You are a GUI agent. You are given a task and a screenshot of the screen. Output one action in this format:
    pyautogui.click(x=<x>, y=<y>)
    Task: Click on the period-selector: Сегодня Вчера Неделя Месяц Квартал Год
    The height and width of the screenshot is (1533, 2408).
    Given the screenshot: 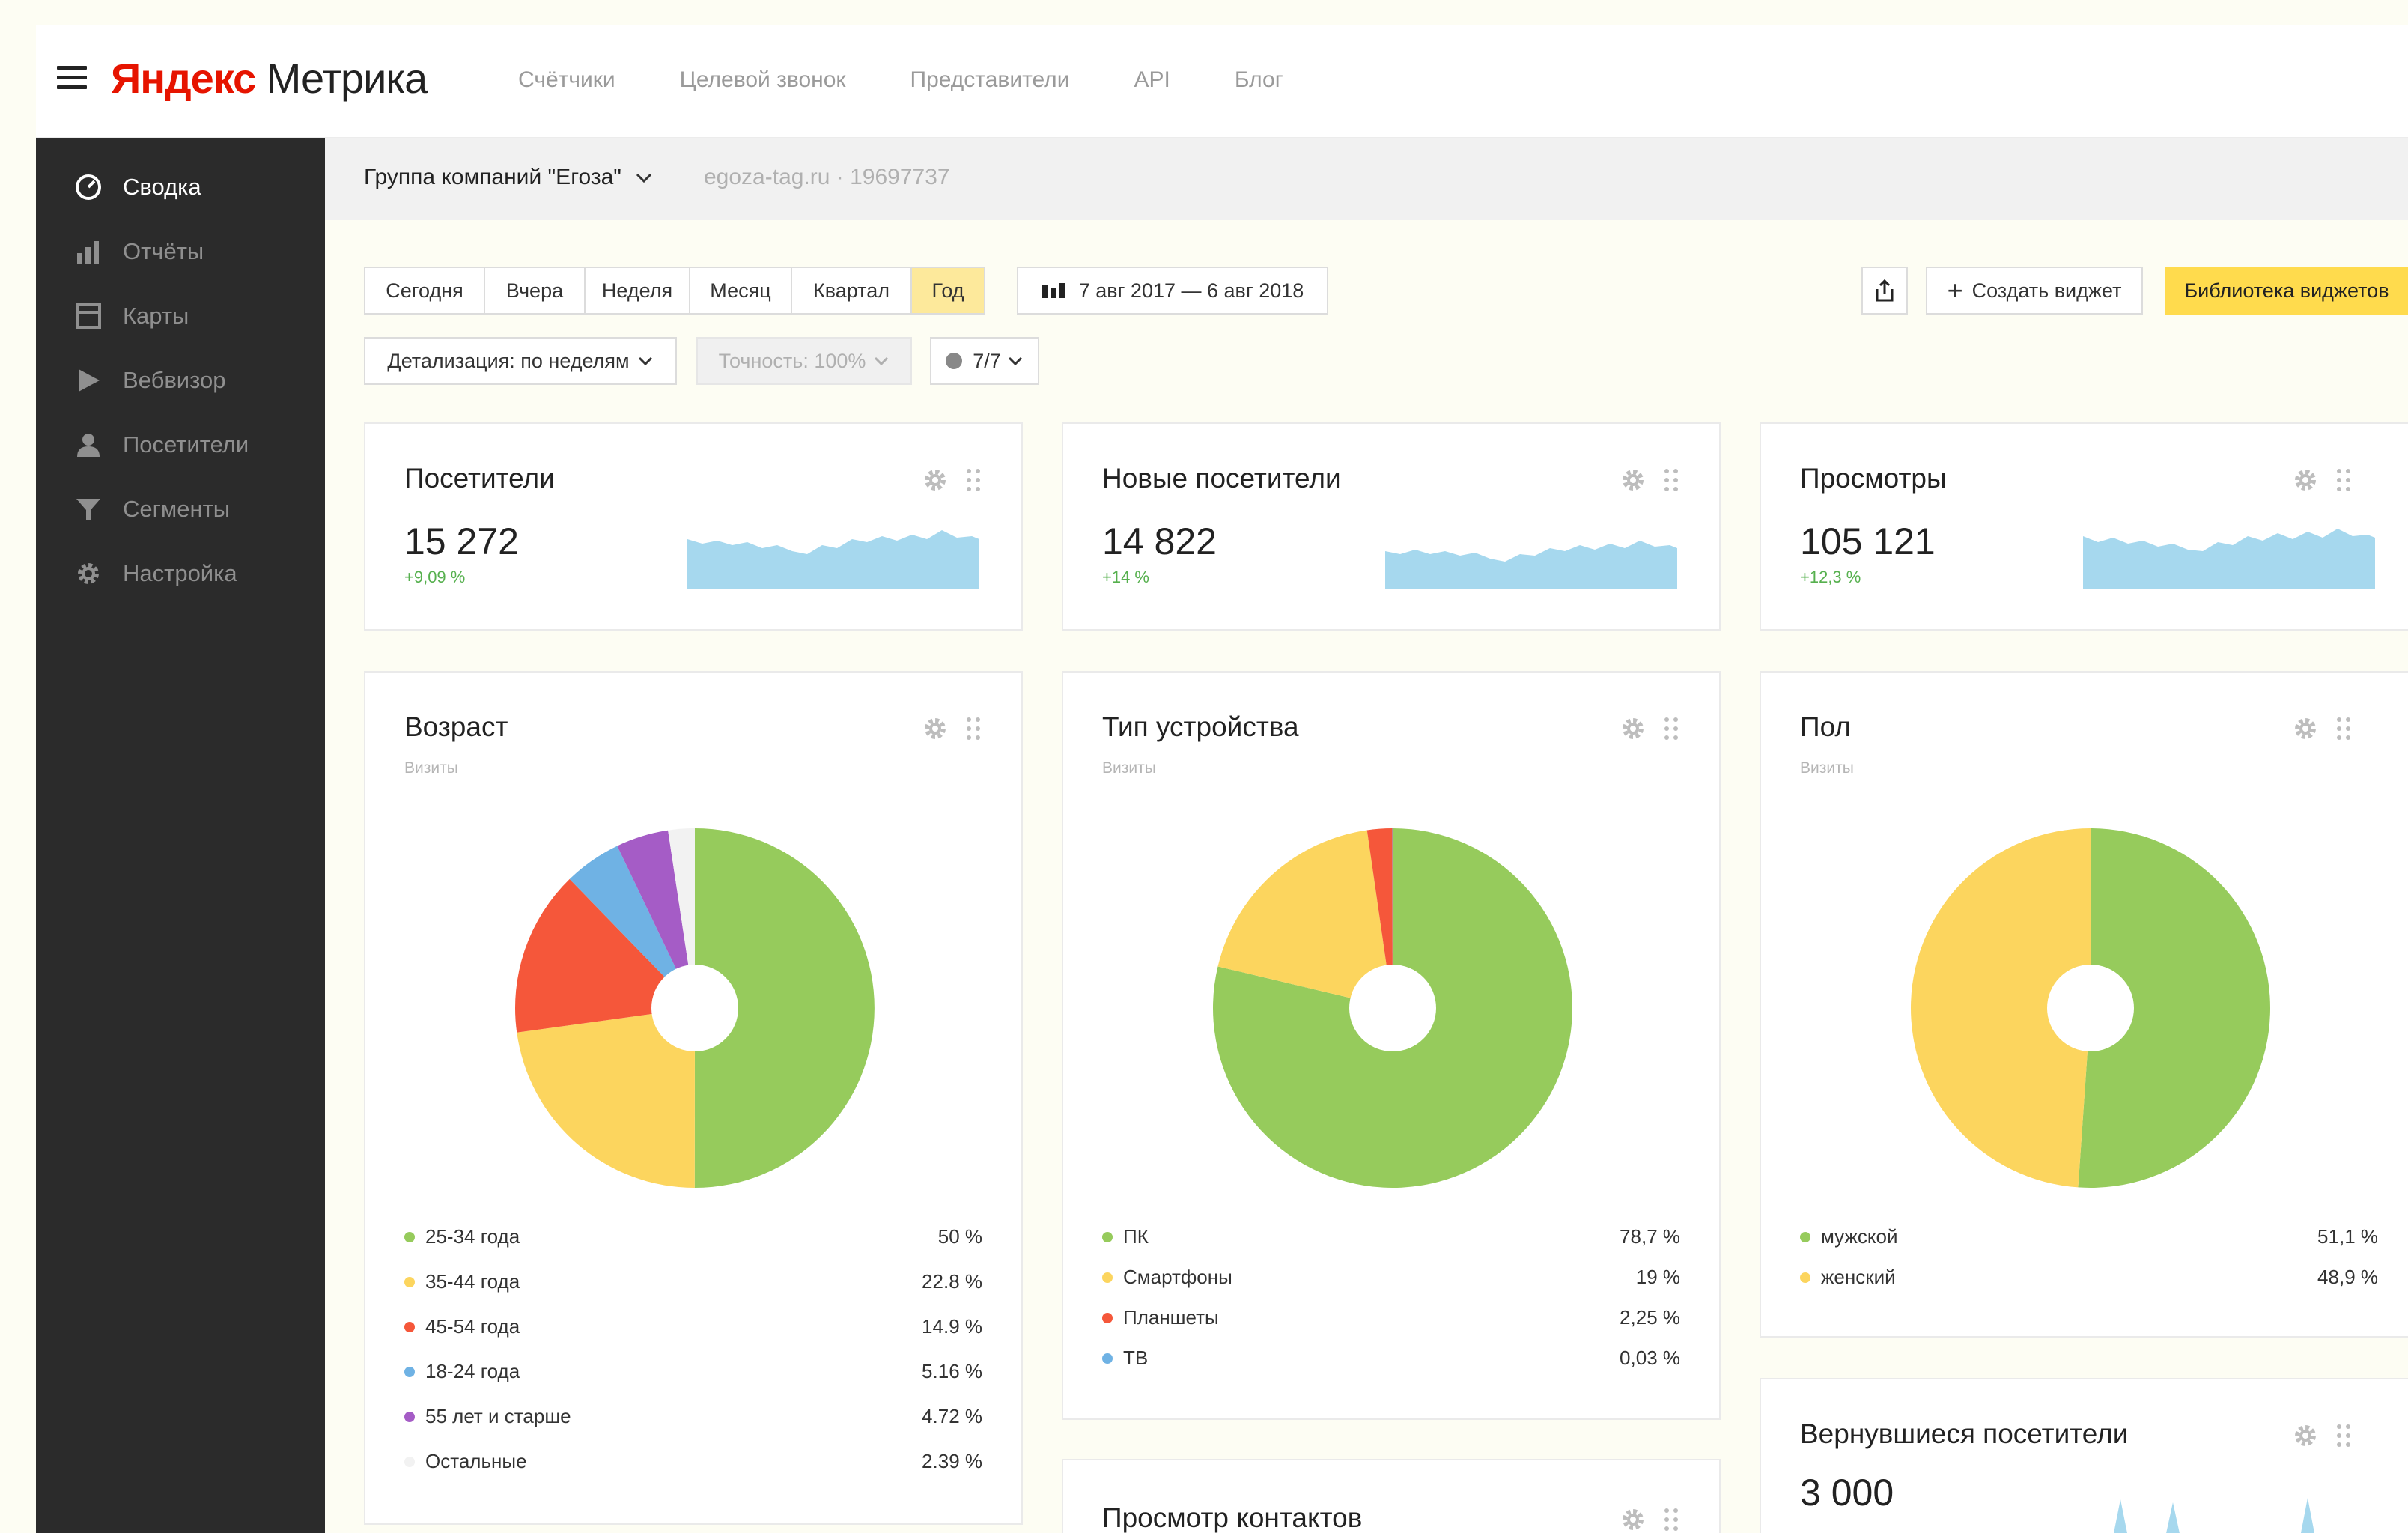 What is the action you would take?
    pyautogui.click(x=674, y=291)
    